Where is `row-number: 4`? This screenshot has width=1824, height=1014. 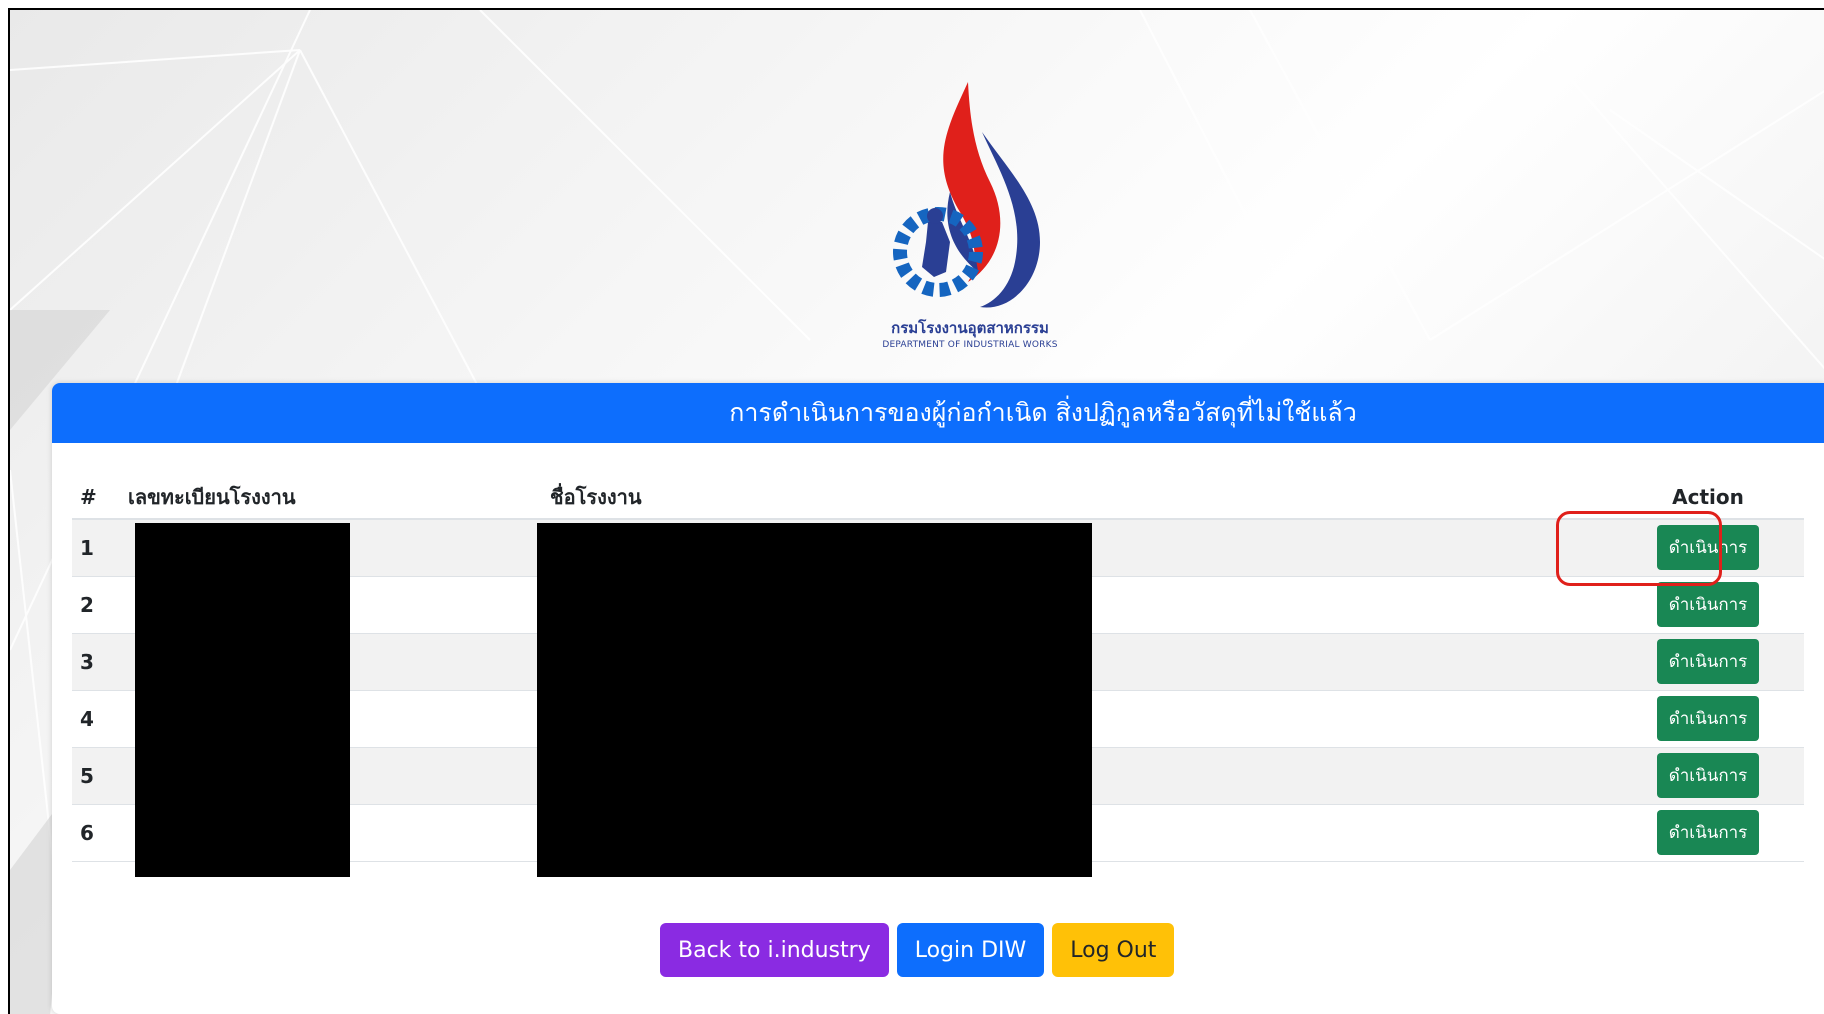
row-number: 4 is located at coordinates (96, 719).